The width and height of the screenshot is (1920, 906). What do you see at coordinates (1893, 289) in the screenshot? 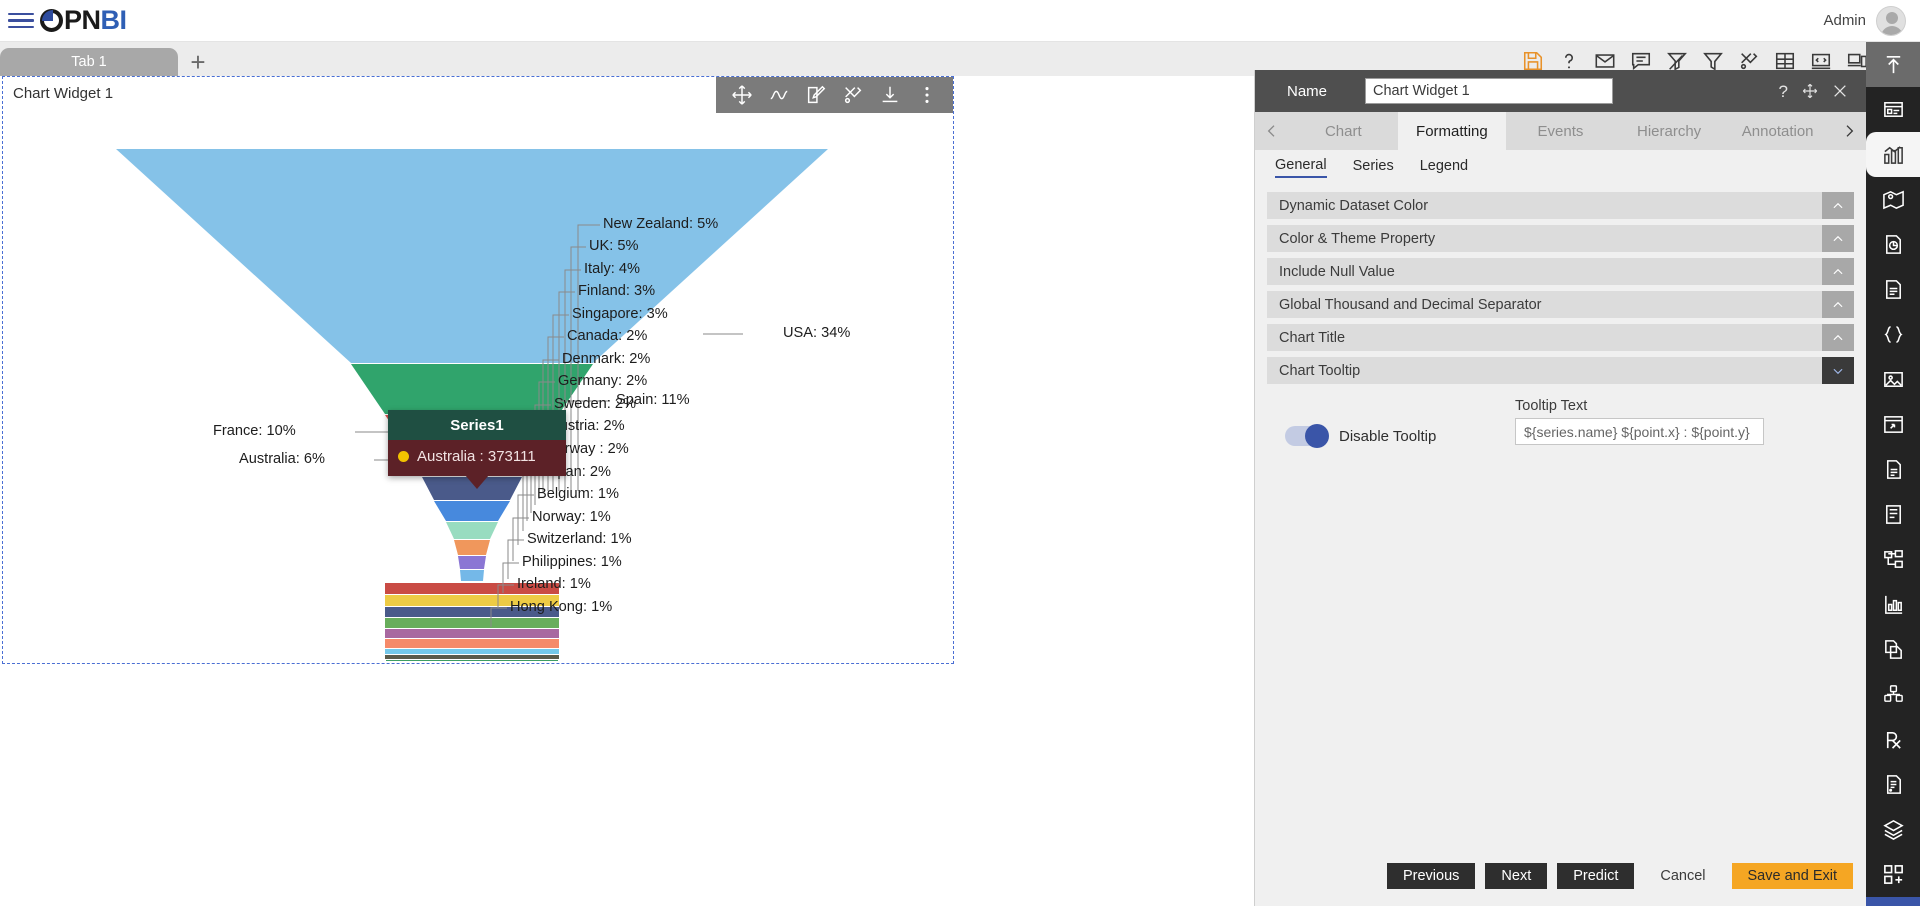
I see `document-icon` at bounding box center [1893, 289].